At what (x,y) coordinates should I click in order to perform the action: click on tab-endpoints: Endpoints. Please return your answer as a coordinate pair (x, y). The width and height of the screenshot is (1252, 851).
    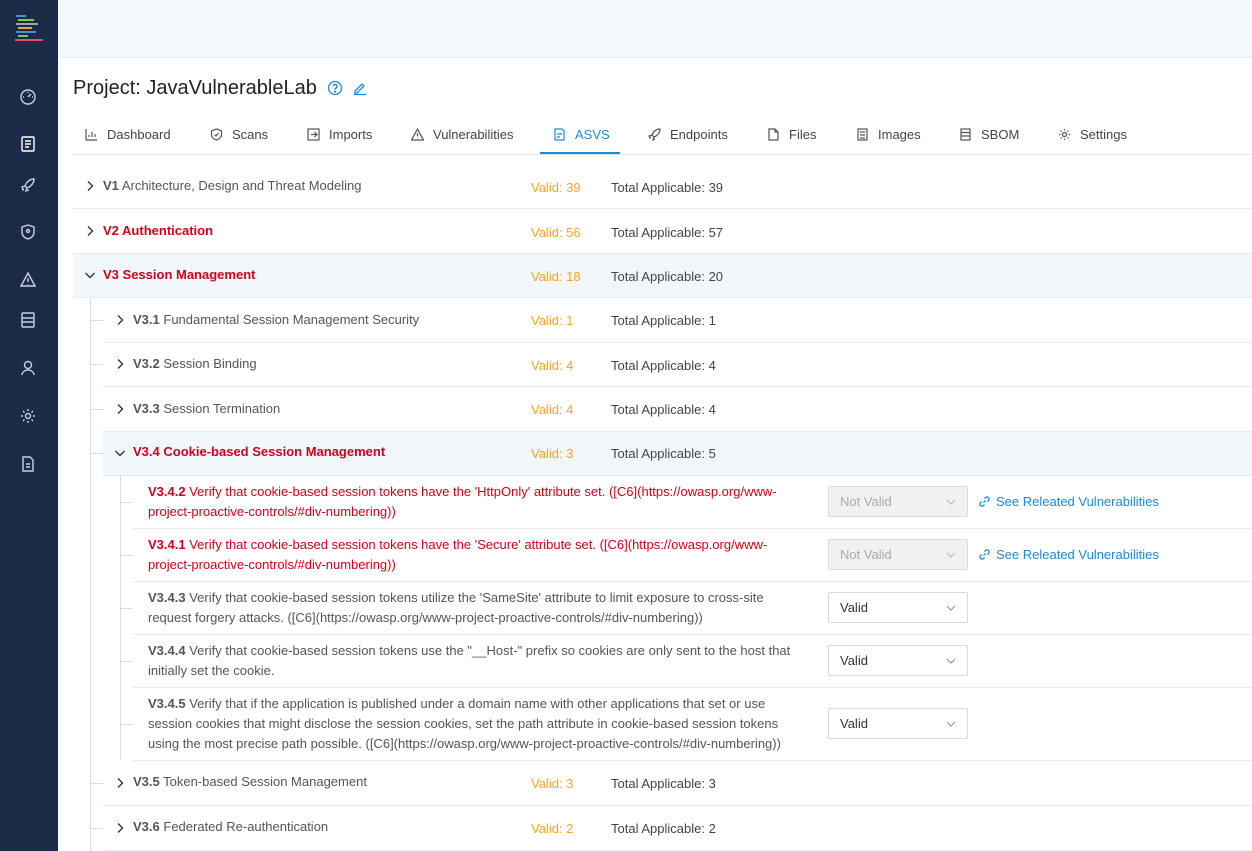
    Looking at the image, I should click on (688, 134).